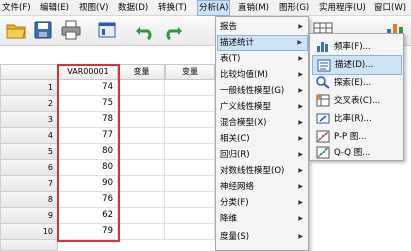 The height and width of the screenshot is (251, 411). What do you see at coordinates (262, 187) in the screenshot?
I see `menu-item-neural-networks: 神经网络 ▶` at bounding box center [262, 187].